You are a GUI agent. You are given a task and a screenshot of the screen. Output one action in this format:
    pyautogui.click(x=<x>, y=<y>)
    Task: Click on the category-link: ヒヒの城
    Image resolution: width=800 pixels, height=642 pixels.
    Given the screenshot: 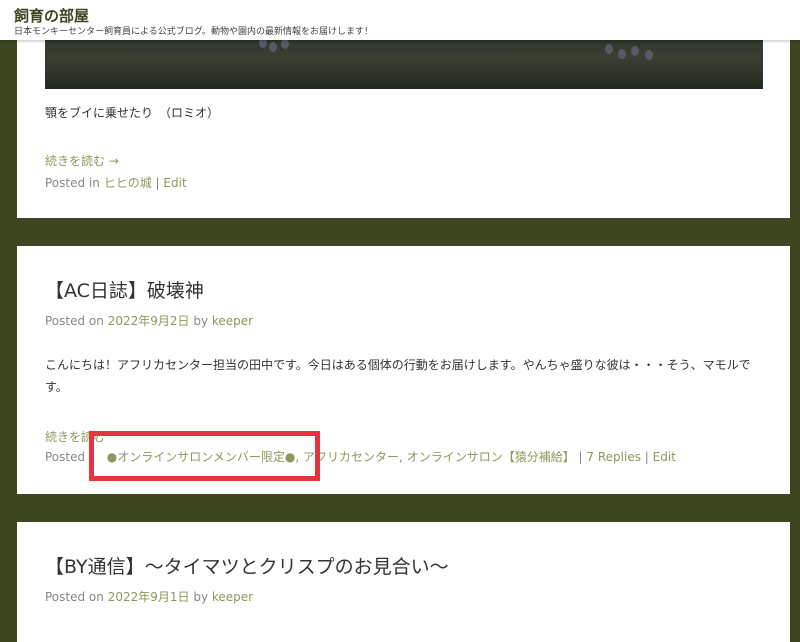 What is the action you would take?
    pyautogui.click(x=128, y=183)
    